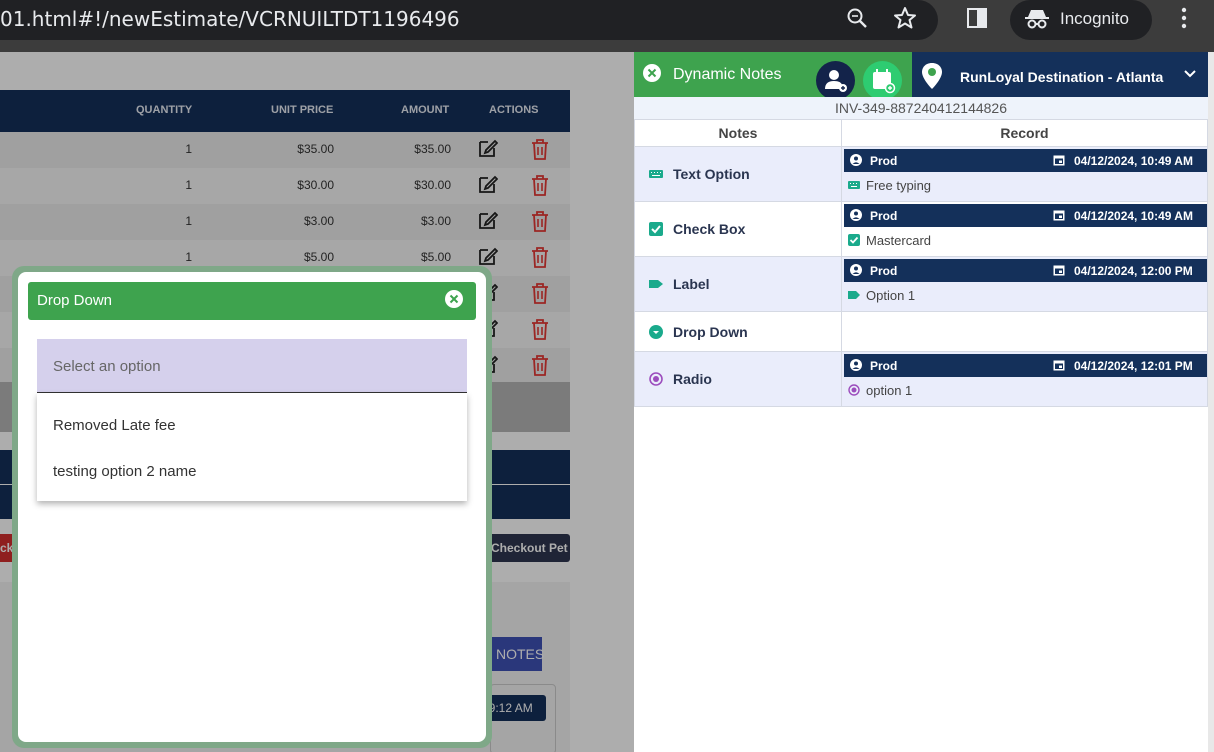  Describe the element at coordinates (711, 174) in the screenshot. I see `note-label: Text Option` at that location.